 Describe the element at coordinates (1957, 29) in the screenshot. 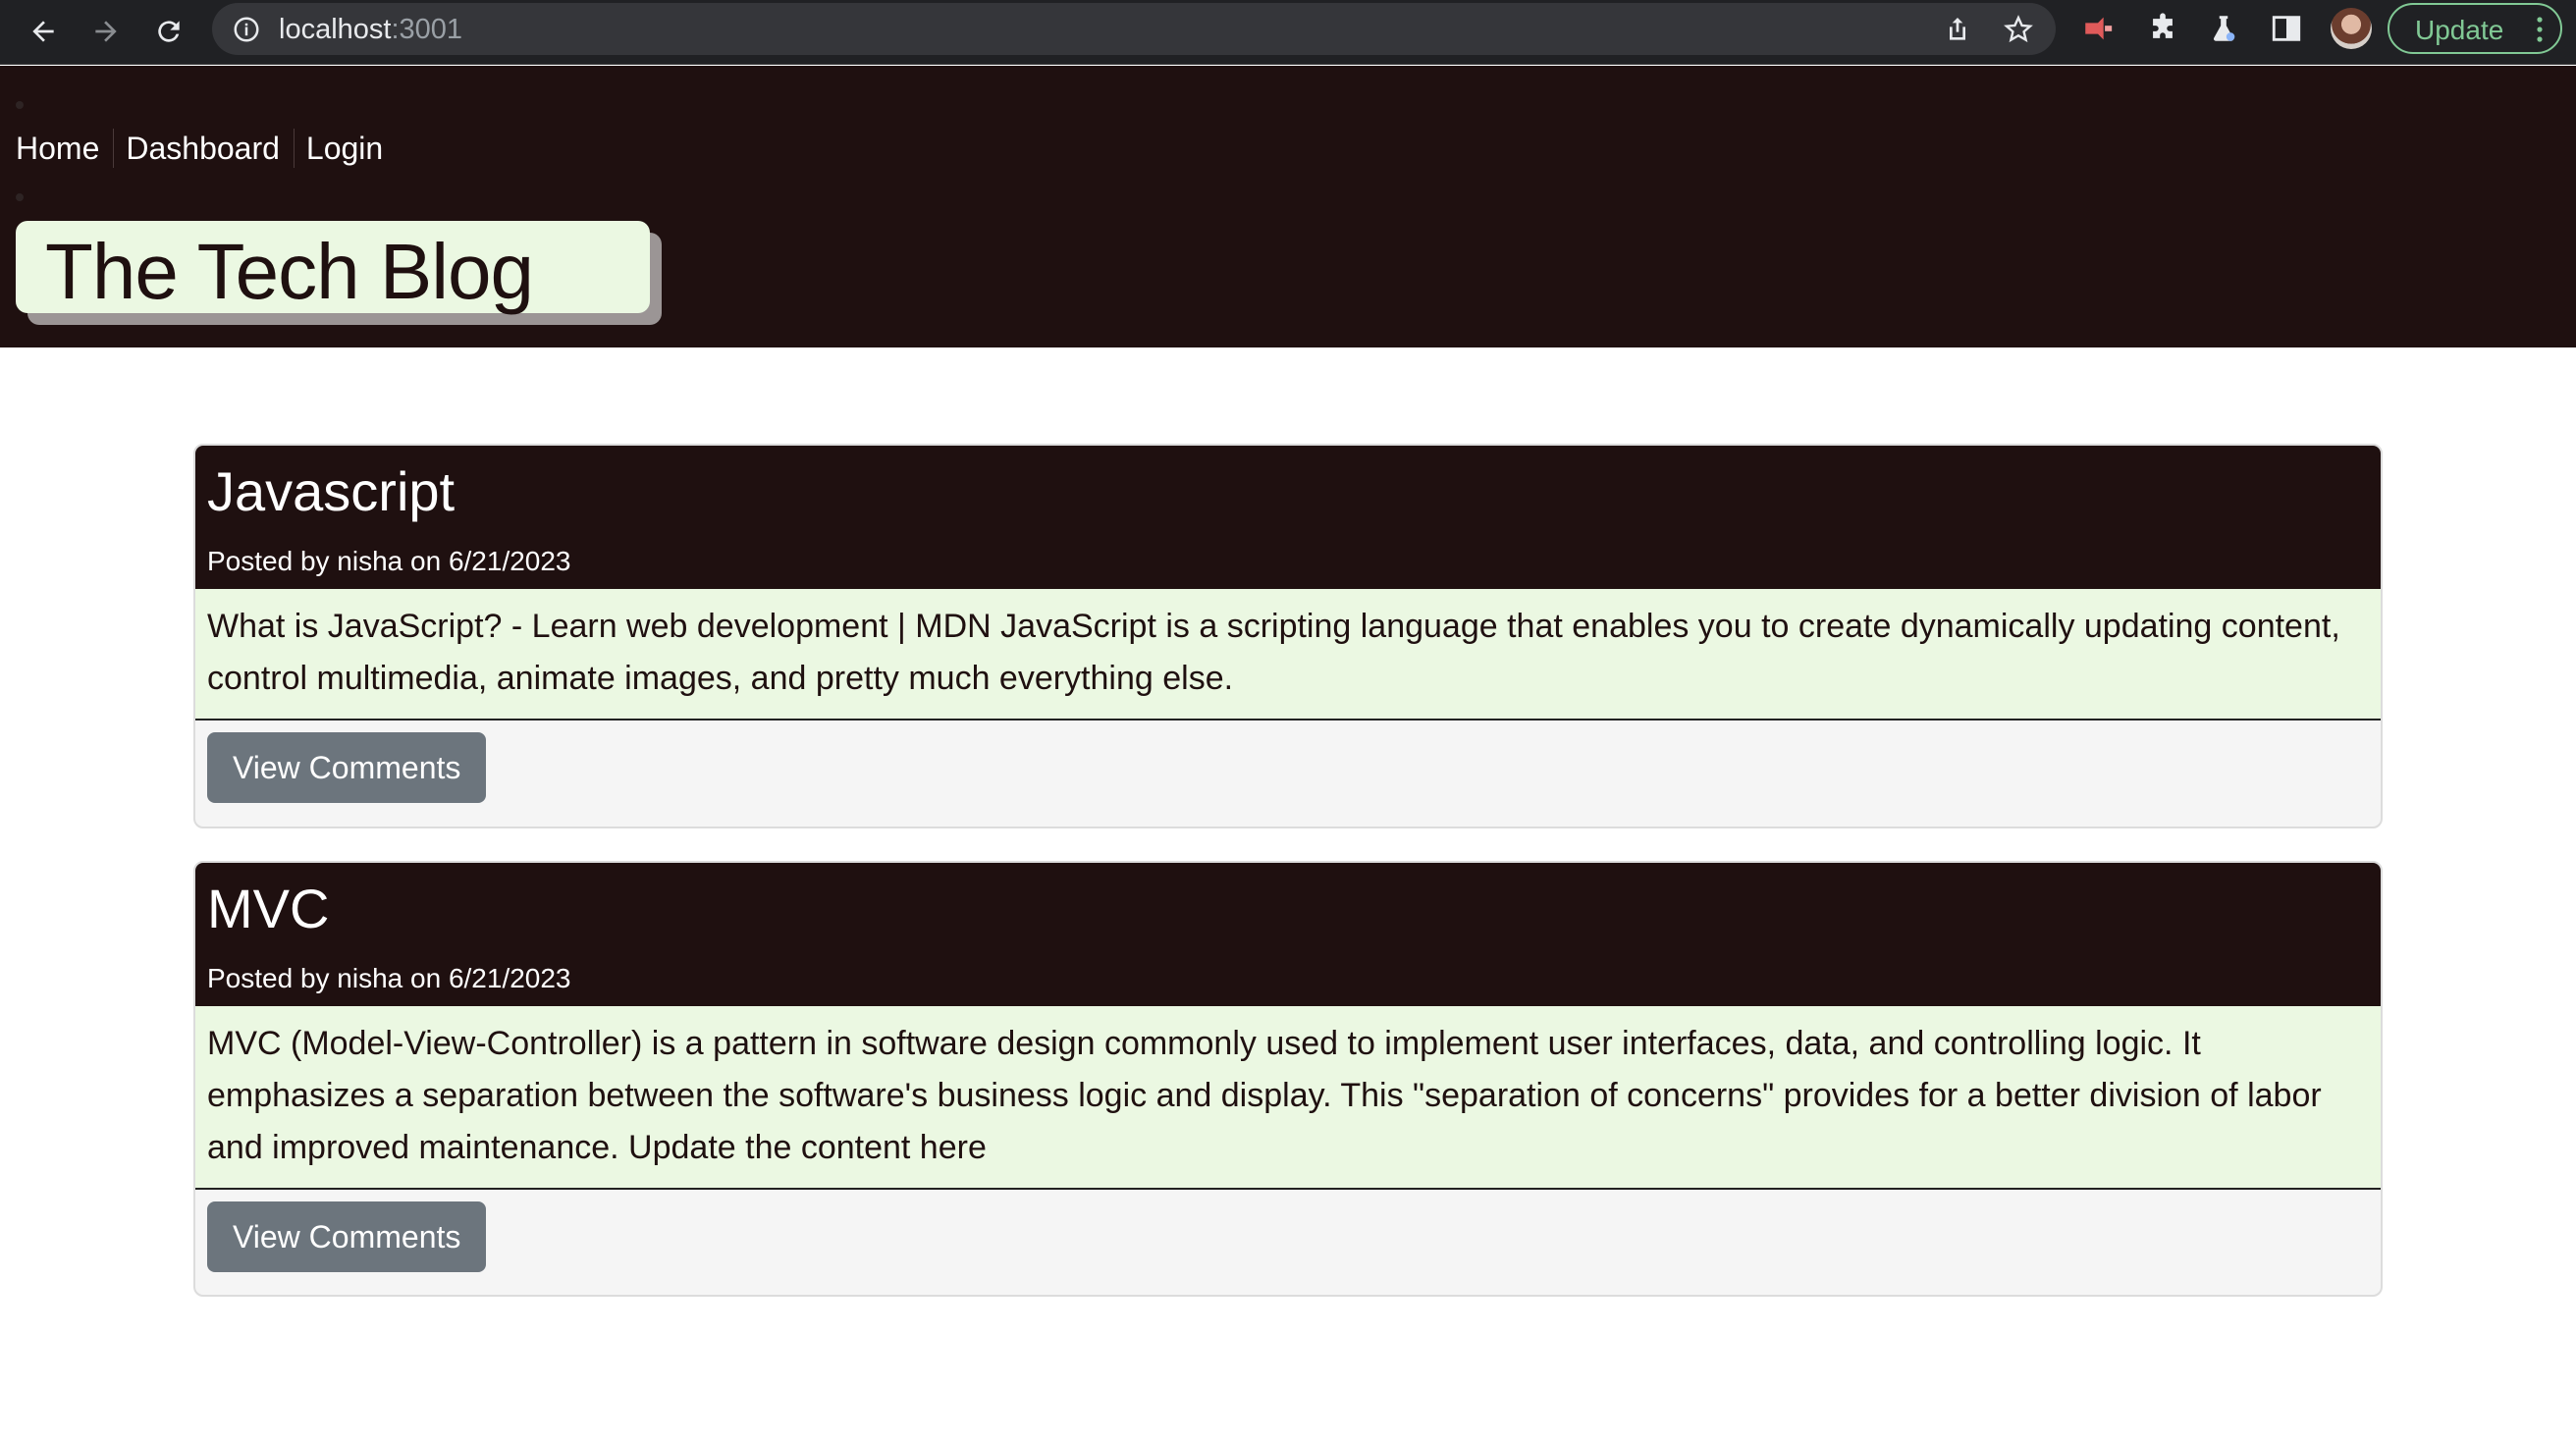

I see `share-icon` at that location.